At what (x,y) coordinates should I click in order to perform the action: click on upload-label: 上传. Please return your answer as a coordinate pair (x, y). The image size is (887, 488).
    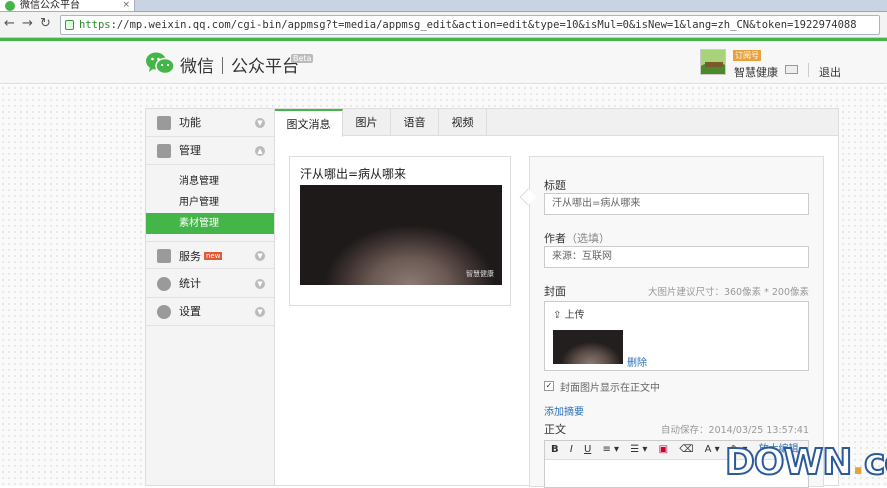
    Looking at the image, I should click on (574, 315).